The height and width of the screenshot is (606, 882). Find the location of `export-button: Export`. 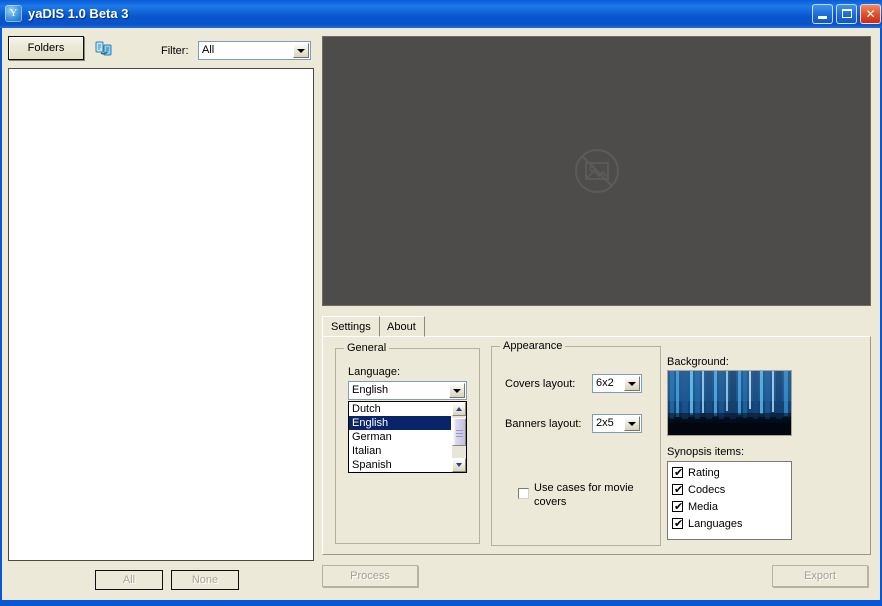

export-button: Export is located at coordinates (820, 576).